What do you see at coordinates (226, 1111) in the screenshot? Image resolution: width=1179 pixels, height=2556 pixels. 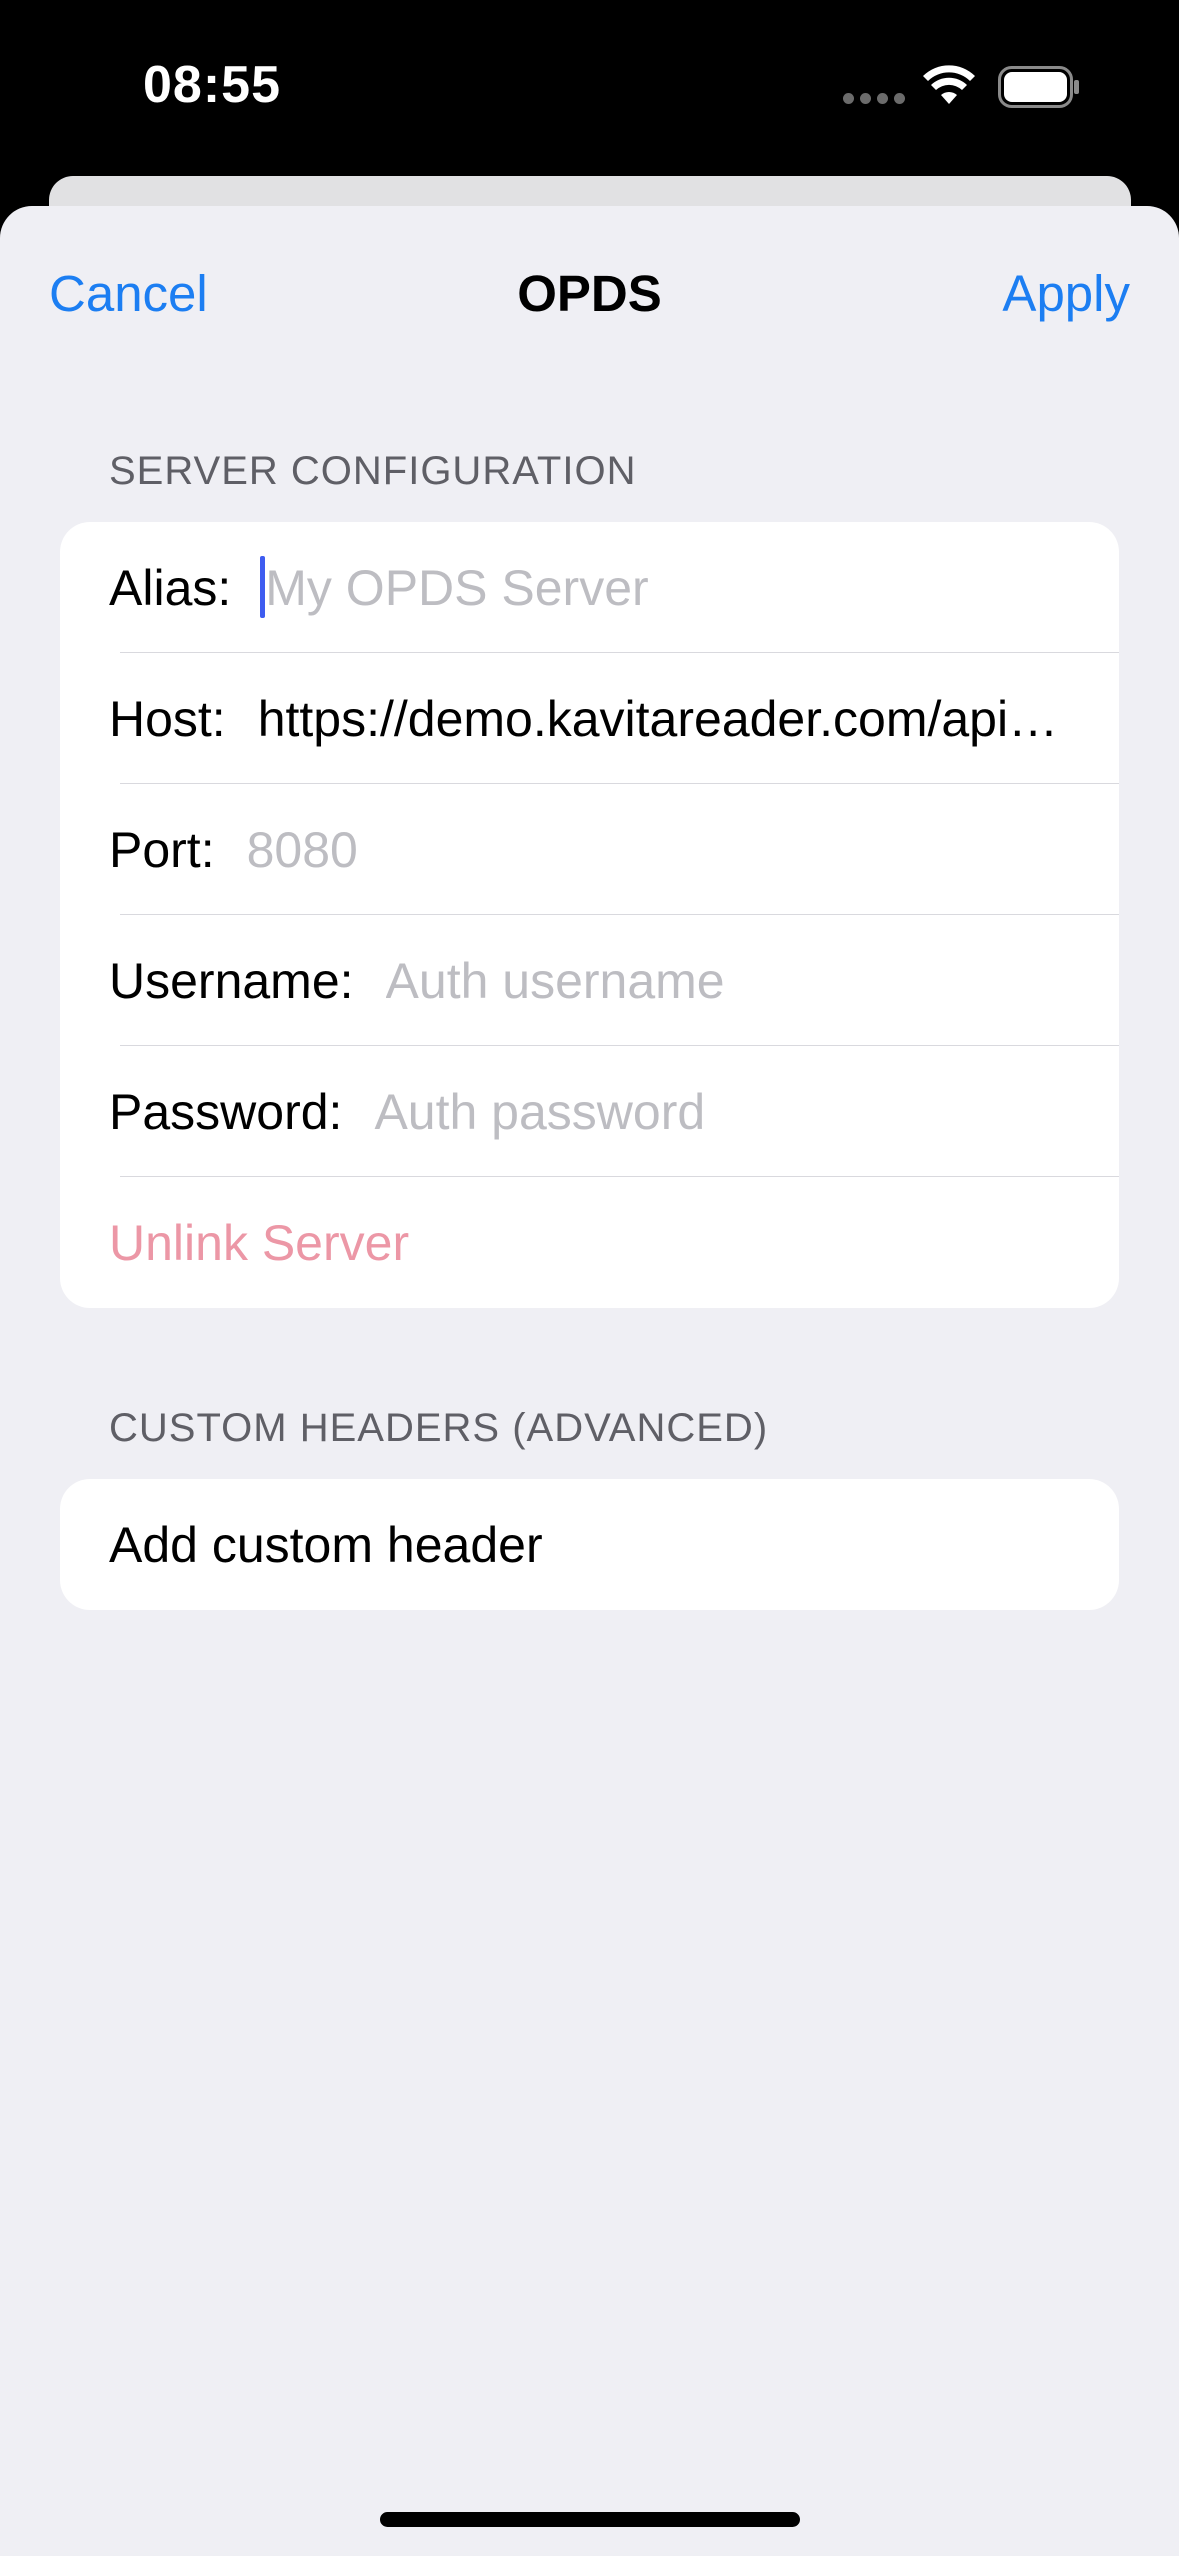 I see `password-label: Password:` at bounding box center [226, 1111].